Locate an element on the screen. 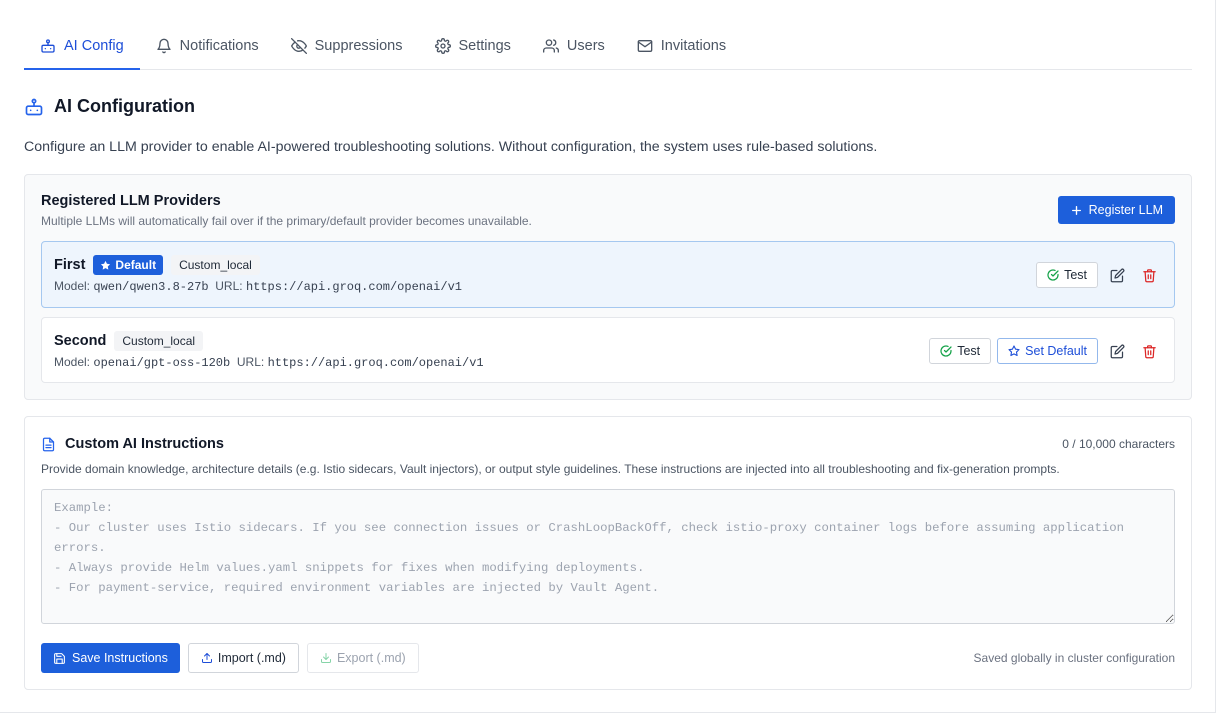 This screenshot has height=715, width=1218. tab-notifications: Notifications is located at coordinates (207, 45).